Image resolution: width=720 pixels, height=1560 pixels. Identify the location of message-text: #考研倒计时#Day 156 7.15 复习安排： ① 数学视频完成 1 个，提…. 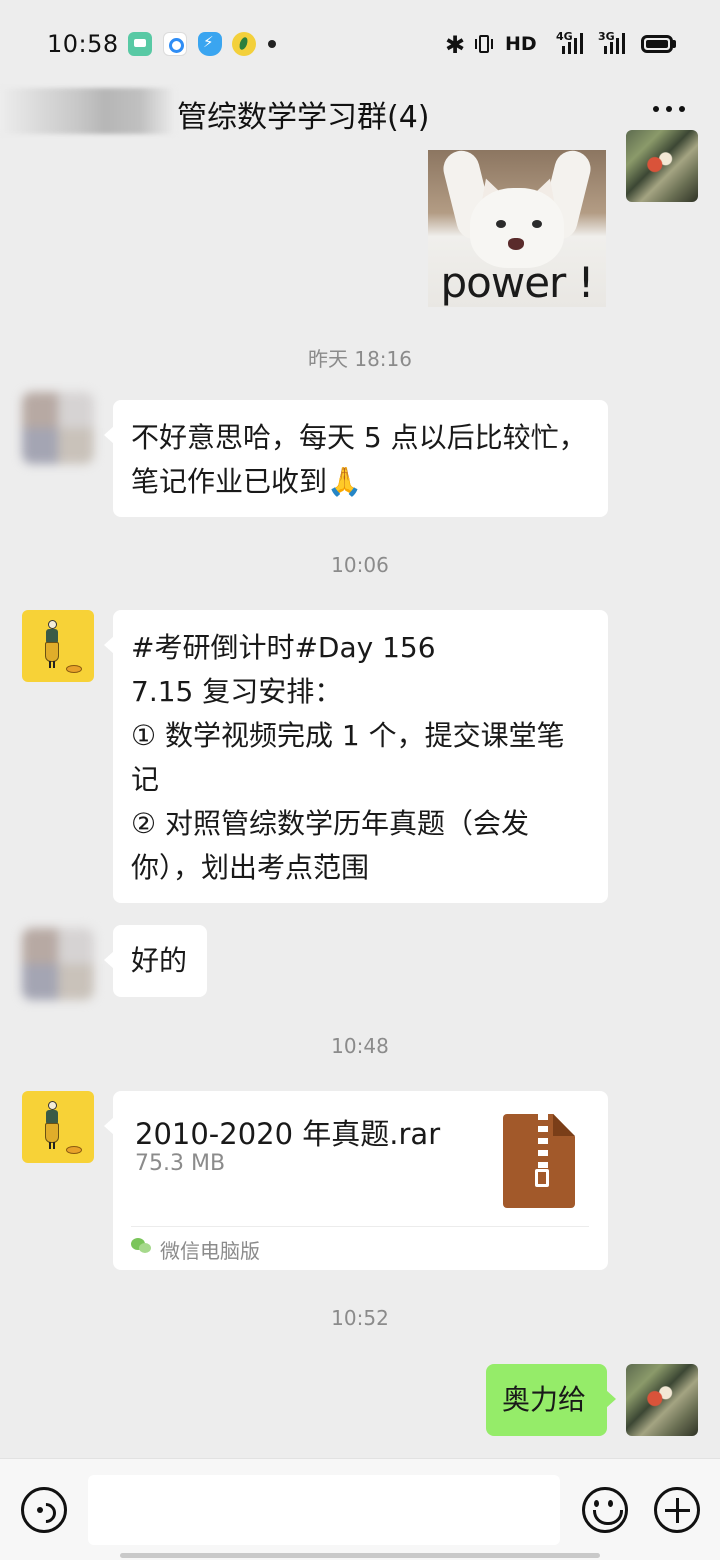
(348, 757).